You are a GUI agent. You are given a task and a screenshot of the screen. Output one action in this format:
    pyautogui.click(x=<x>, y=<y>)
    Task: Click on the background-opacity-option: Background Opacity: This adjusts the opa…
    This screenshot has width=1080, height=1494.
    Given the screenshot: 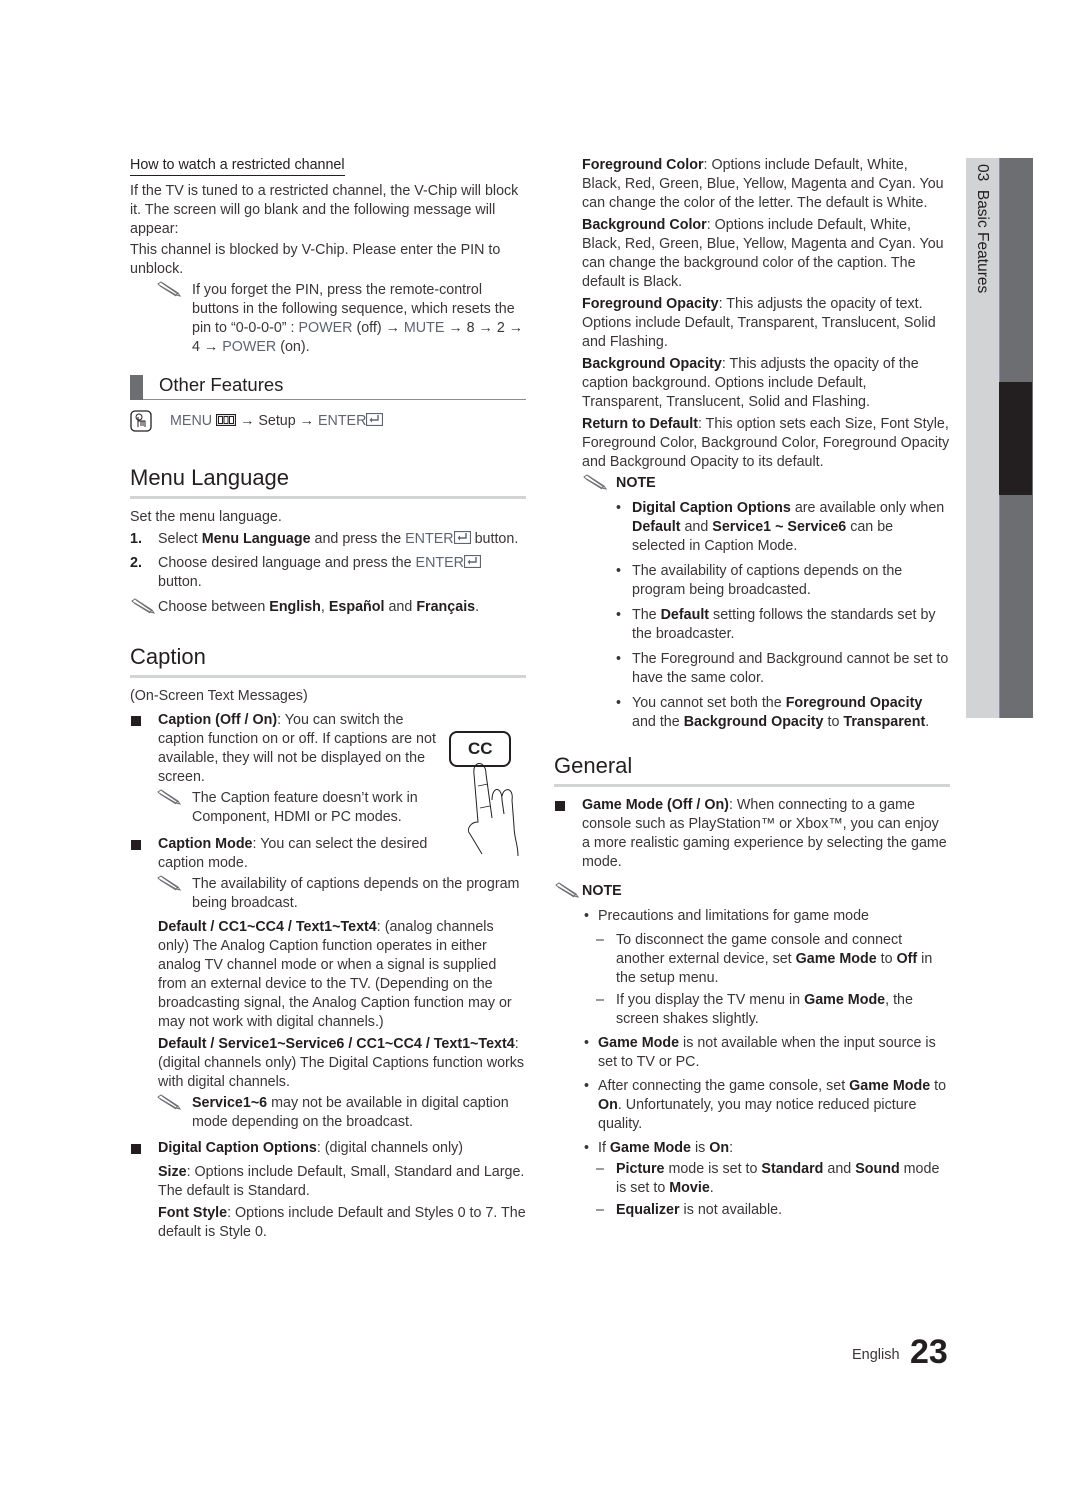 What is the action you would take?
    pyautogui.click(x=750, y=383)
    